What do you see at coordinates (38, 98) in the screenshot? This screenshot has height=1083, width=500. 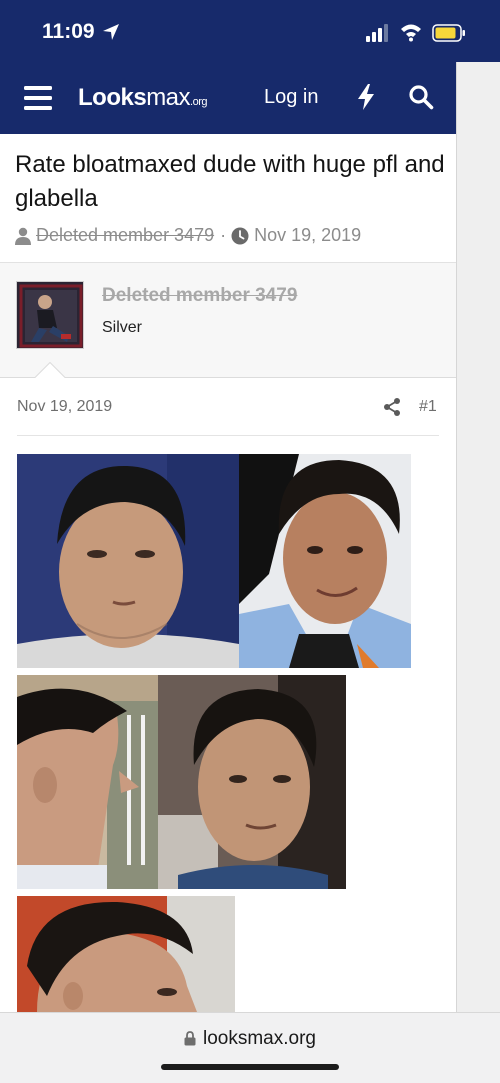 I see `menu-icon` at bounding box center [38, 98].